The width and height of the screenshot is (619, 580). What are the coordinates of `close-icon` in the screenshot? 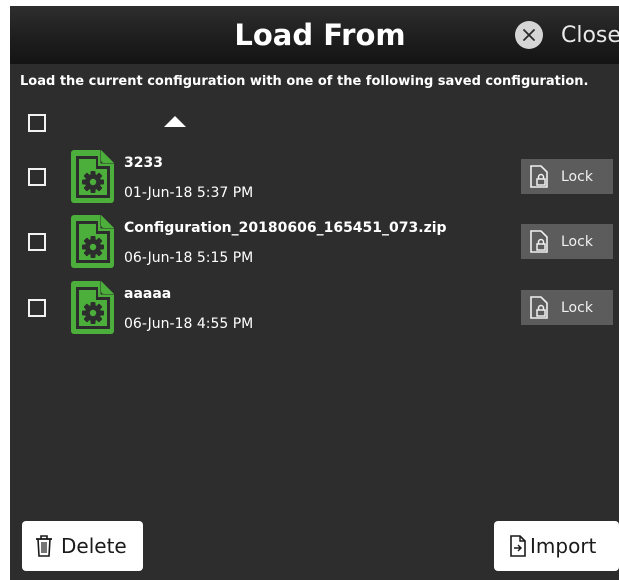 It's located at (529, 35).